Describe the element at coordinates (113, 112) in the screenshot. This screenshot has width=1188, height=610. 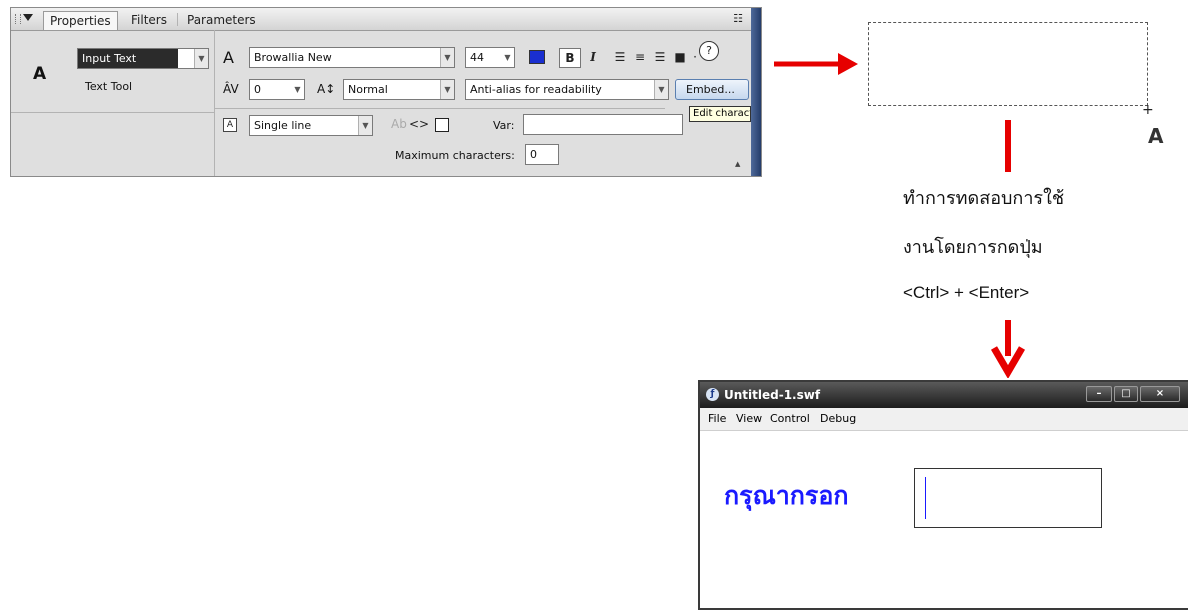
I see `left-column-divider` at that location.